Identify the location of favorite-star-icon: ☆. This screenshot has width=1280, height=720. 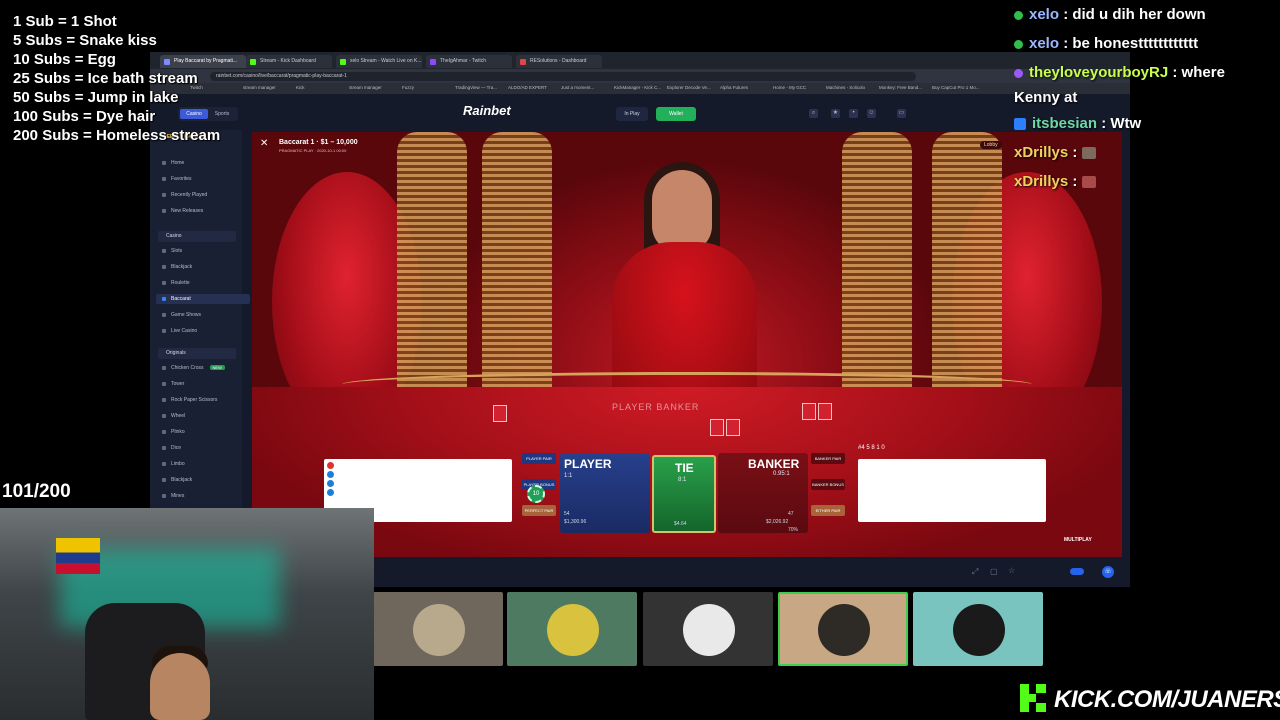
(1011, 570).